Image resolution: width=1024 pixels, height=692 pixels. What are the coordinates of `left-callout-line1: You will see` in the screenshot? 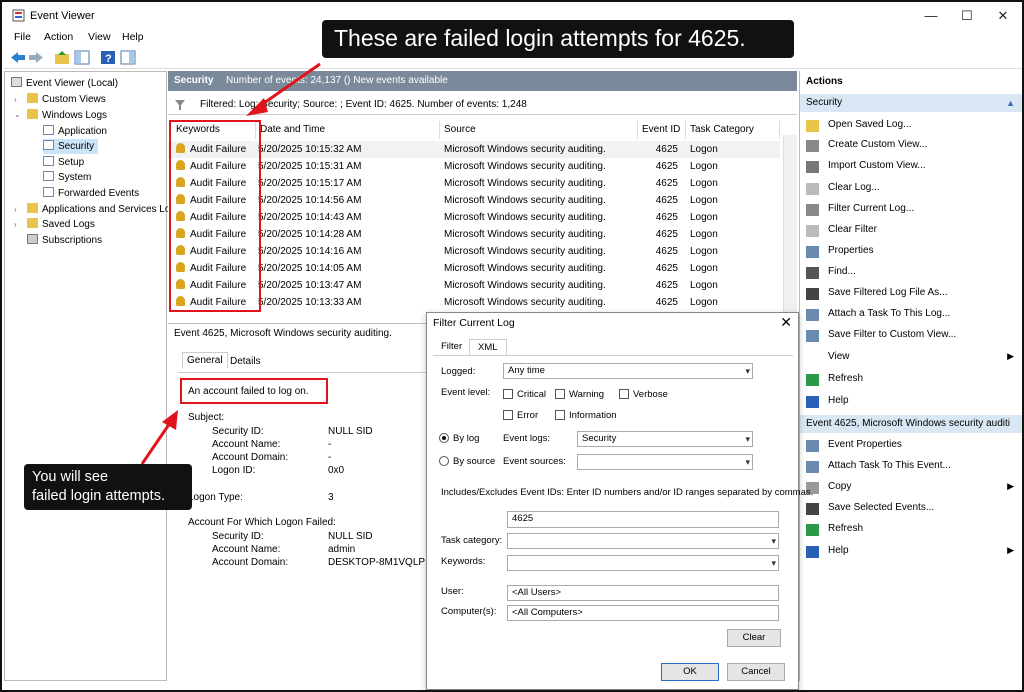 It's located at (70, 477).